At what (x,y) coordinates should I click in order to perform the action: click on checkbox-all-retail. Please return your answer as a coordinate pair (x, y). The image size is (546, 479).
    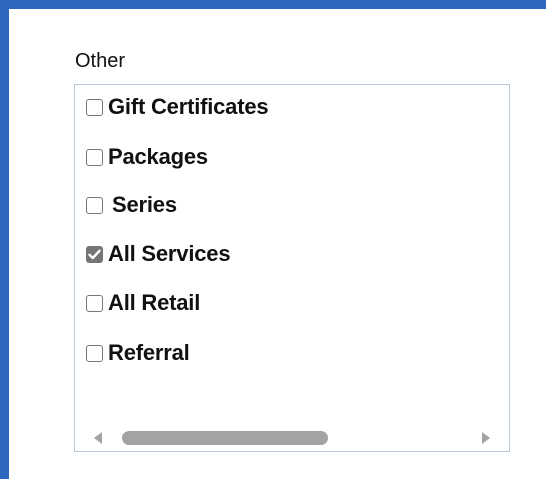
    Looking at the image, I should click on (94, 303).